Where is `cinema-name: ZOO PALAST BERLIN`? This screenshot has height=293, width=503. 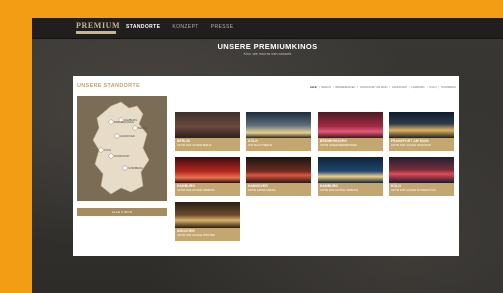 cinema-name: ZOO PALAST BERLIN is located at coordinates (260, 145).